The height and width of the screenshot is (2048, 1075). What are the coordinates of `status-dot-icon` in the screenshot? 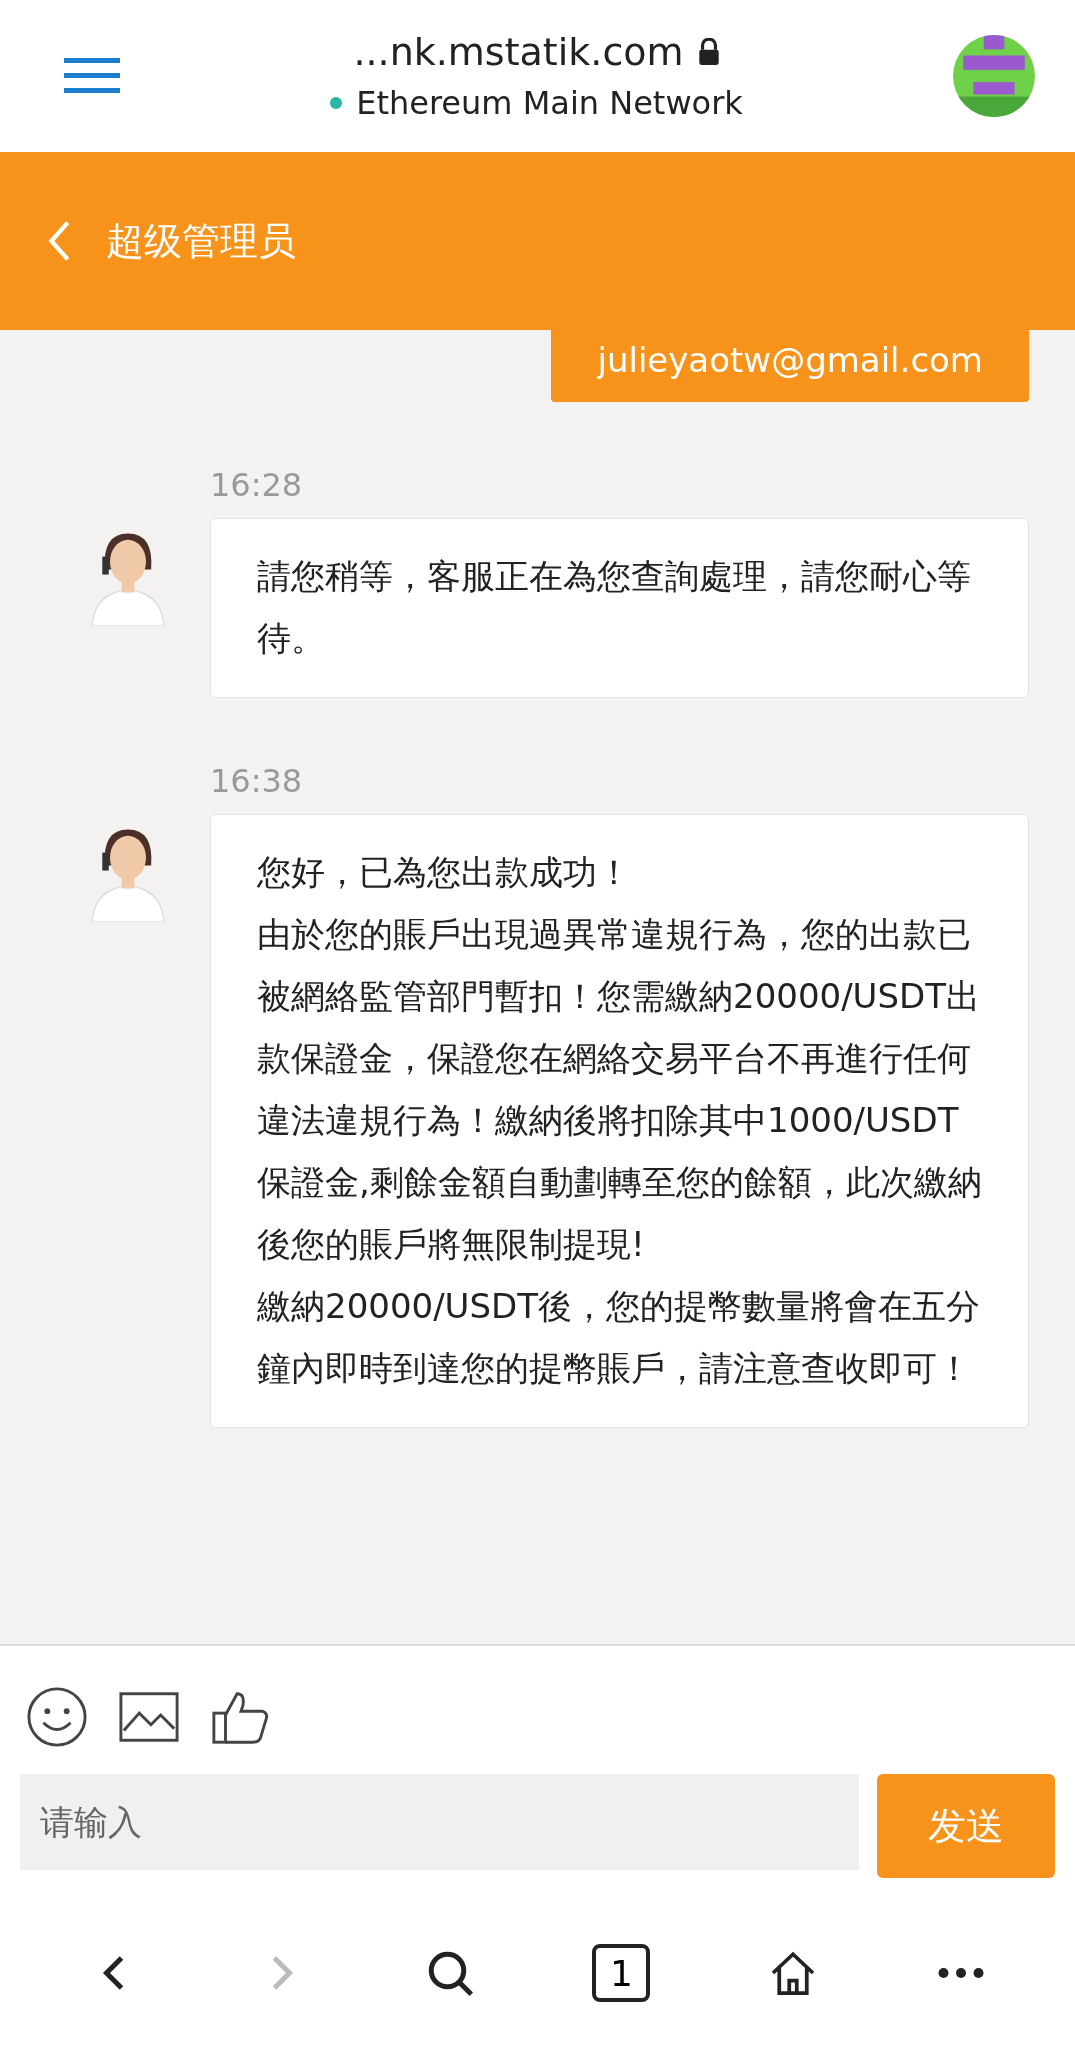 It's located at (336, 103).